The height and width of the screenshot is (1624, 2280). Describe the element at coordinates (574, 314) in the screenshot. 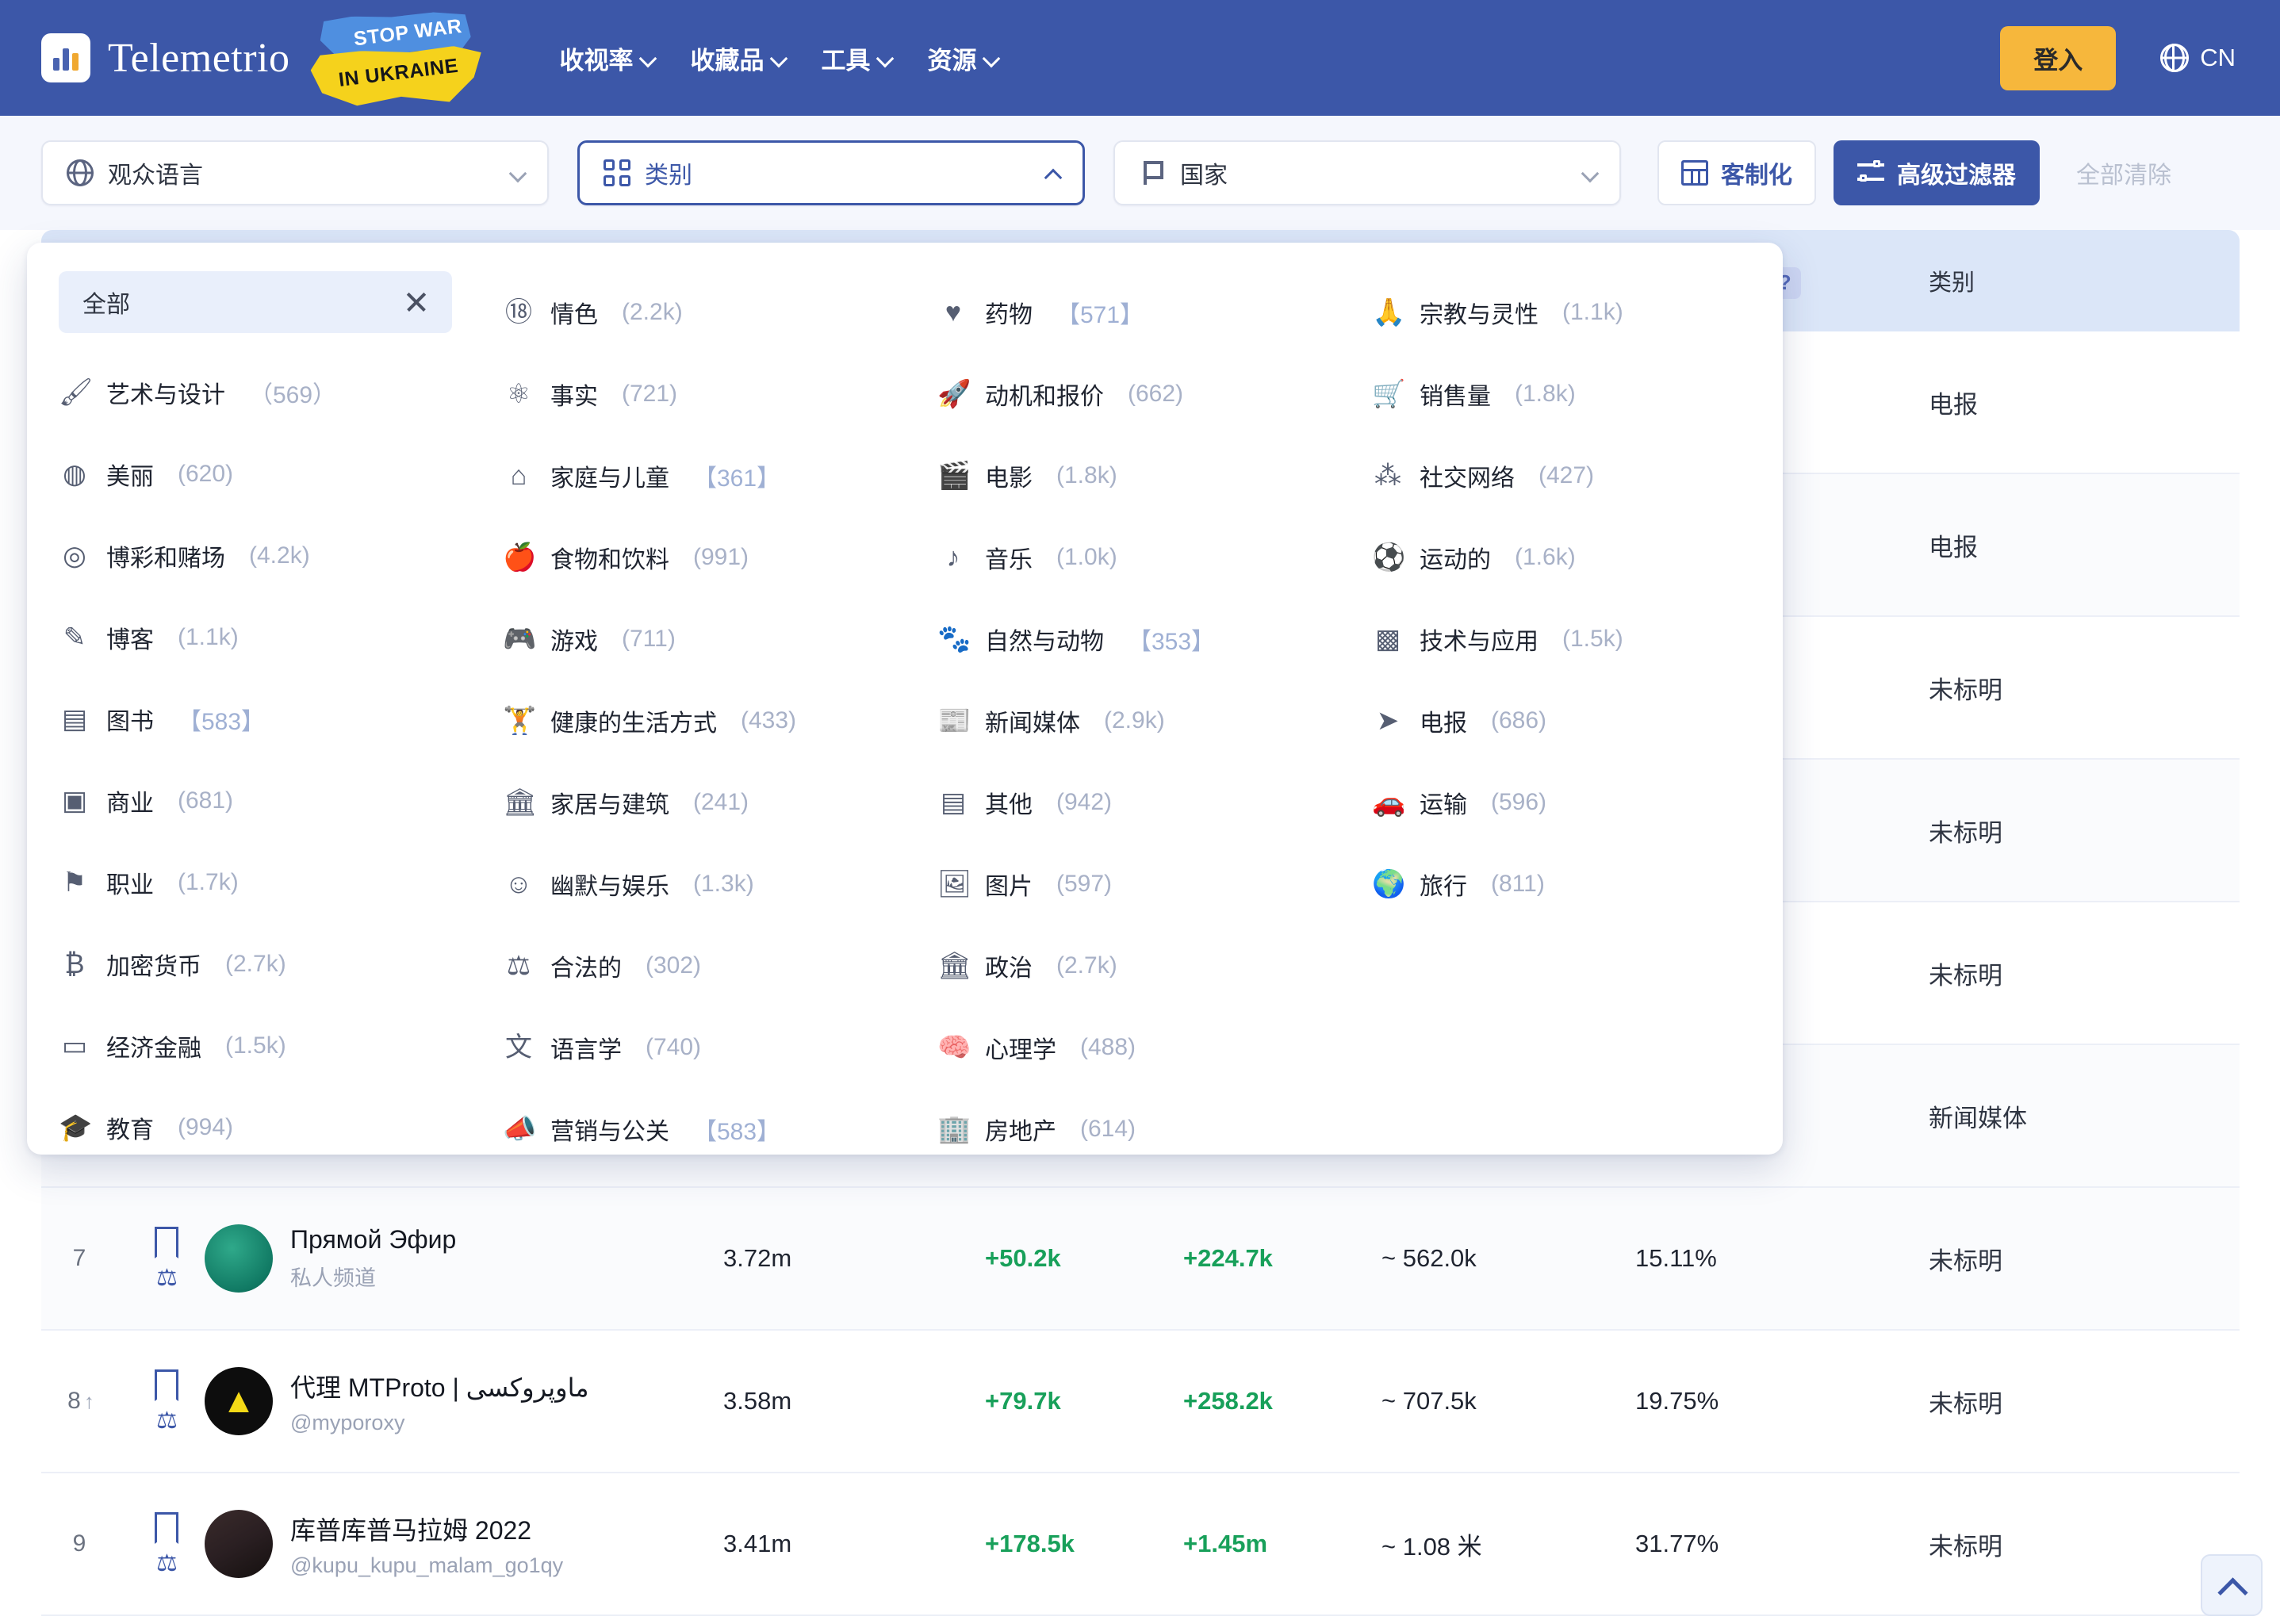

I see `category-item-label: 情色` at that location.